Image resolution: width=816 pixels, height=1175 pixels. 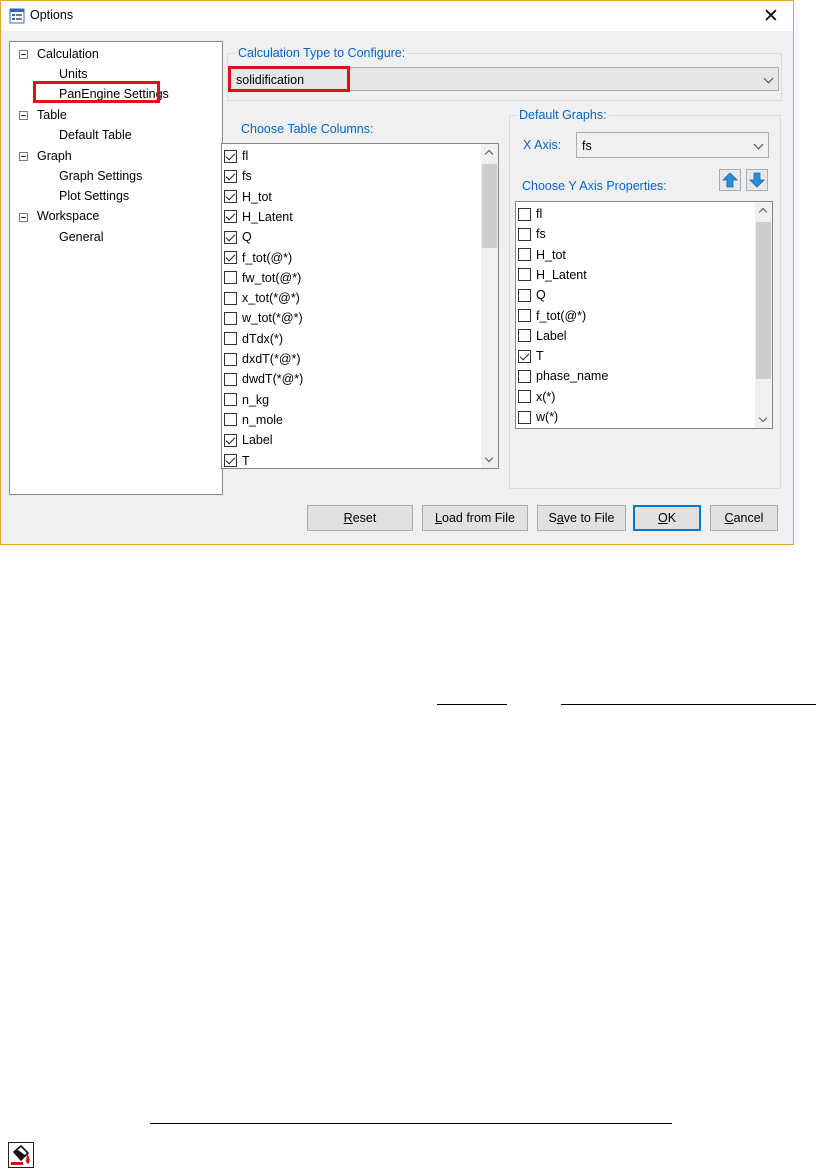 I want to click on tree-item-default-table: Default Table, so click(x=95, y=135).